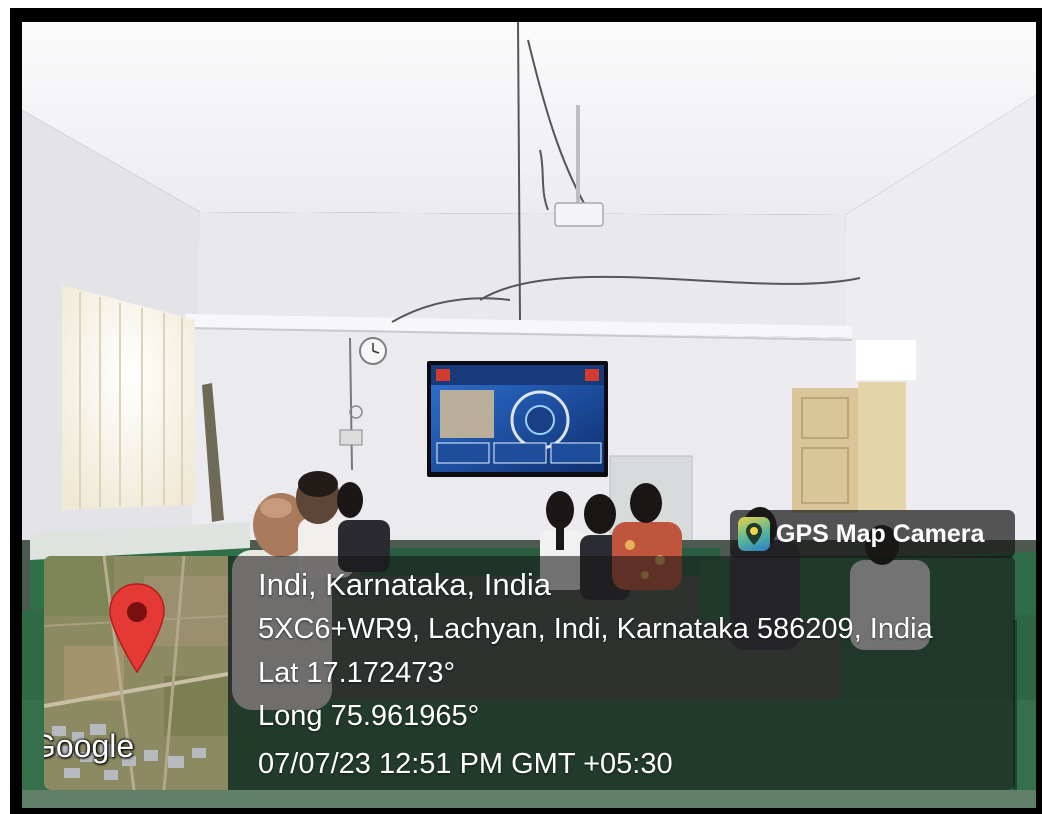 This screenshot has width=1042, height=814. What do you see at coordinates (886, 360) in the screenshot?
I see `right-window` at bounding box center [886, 360].